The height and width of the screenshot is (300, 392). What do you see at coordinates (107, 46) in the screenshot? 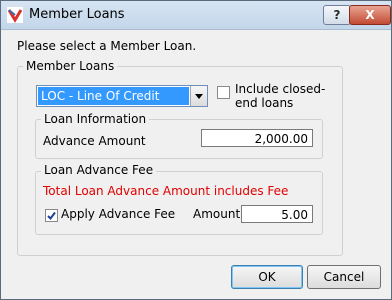
I see `prompt-text: Please select a Member Loan.` at bounding box center [107, 46].